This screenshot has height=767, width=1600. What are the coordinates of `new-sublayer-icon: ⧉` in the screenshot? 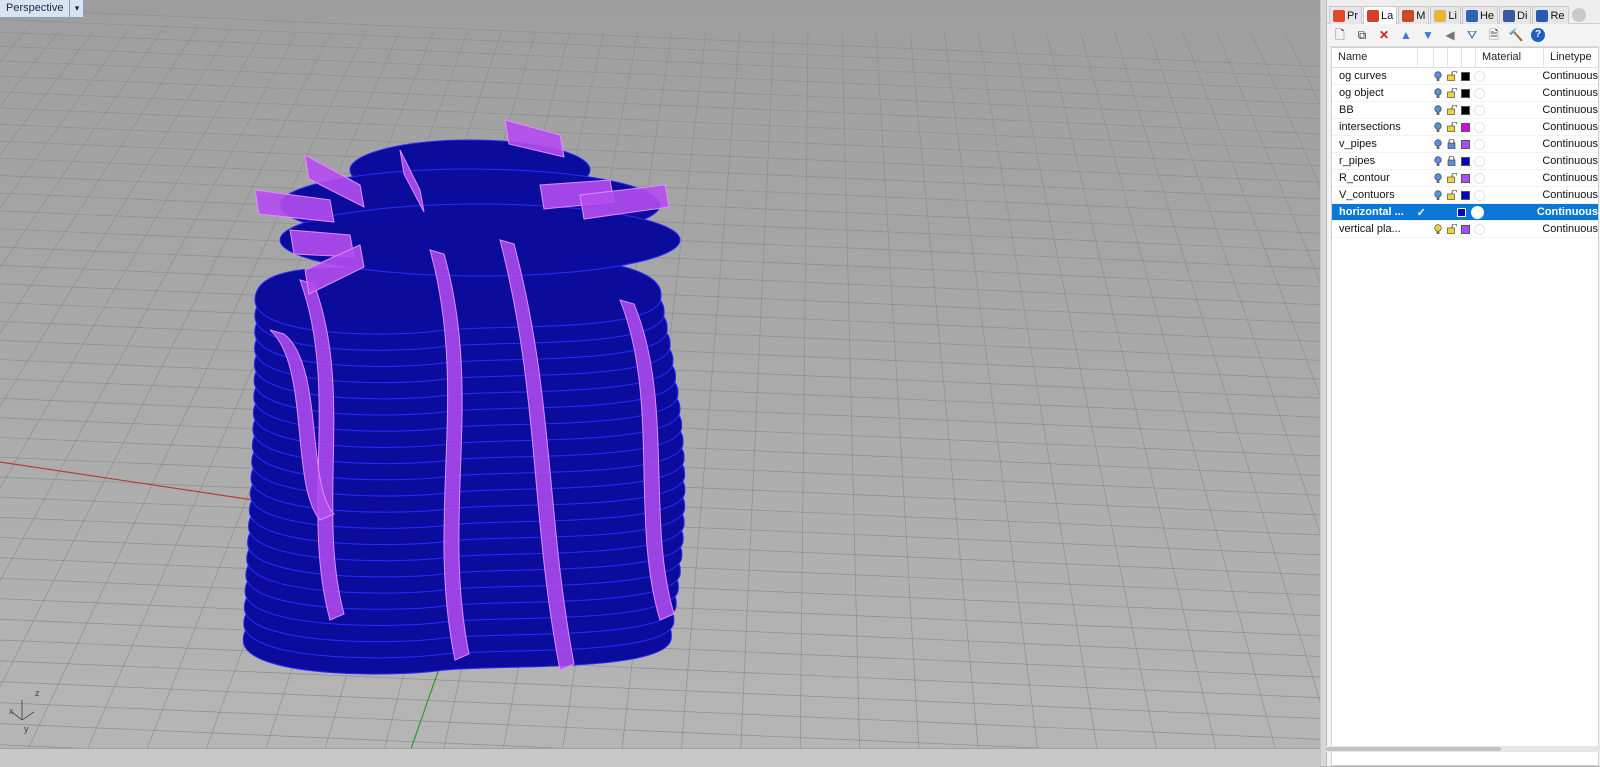 It's located at (1362, 35).